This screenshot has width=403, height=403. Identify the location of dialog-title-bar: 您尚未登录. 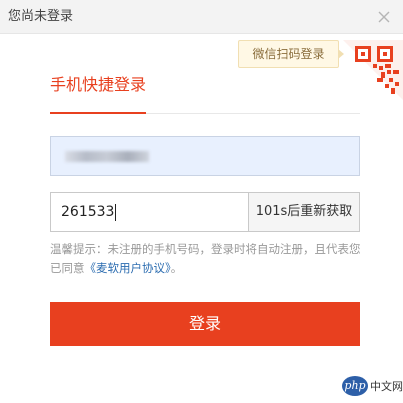
(201, 17).